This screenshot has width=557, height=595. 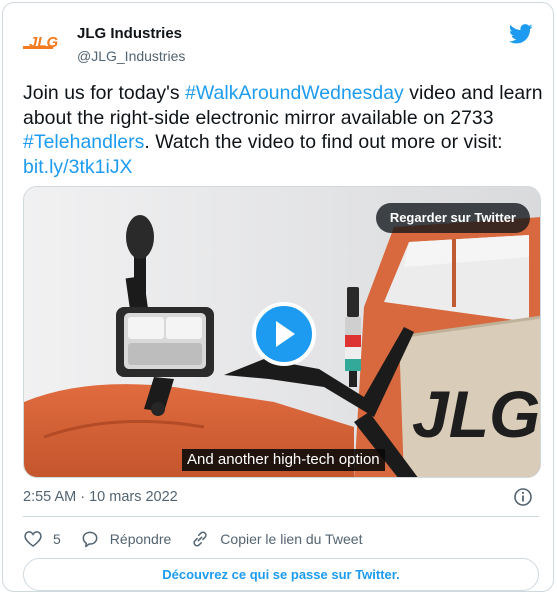 I want to click on watch-on-twitter-button: Regarder sur Twitter, so click(x=452, y=218).